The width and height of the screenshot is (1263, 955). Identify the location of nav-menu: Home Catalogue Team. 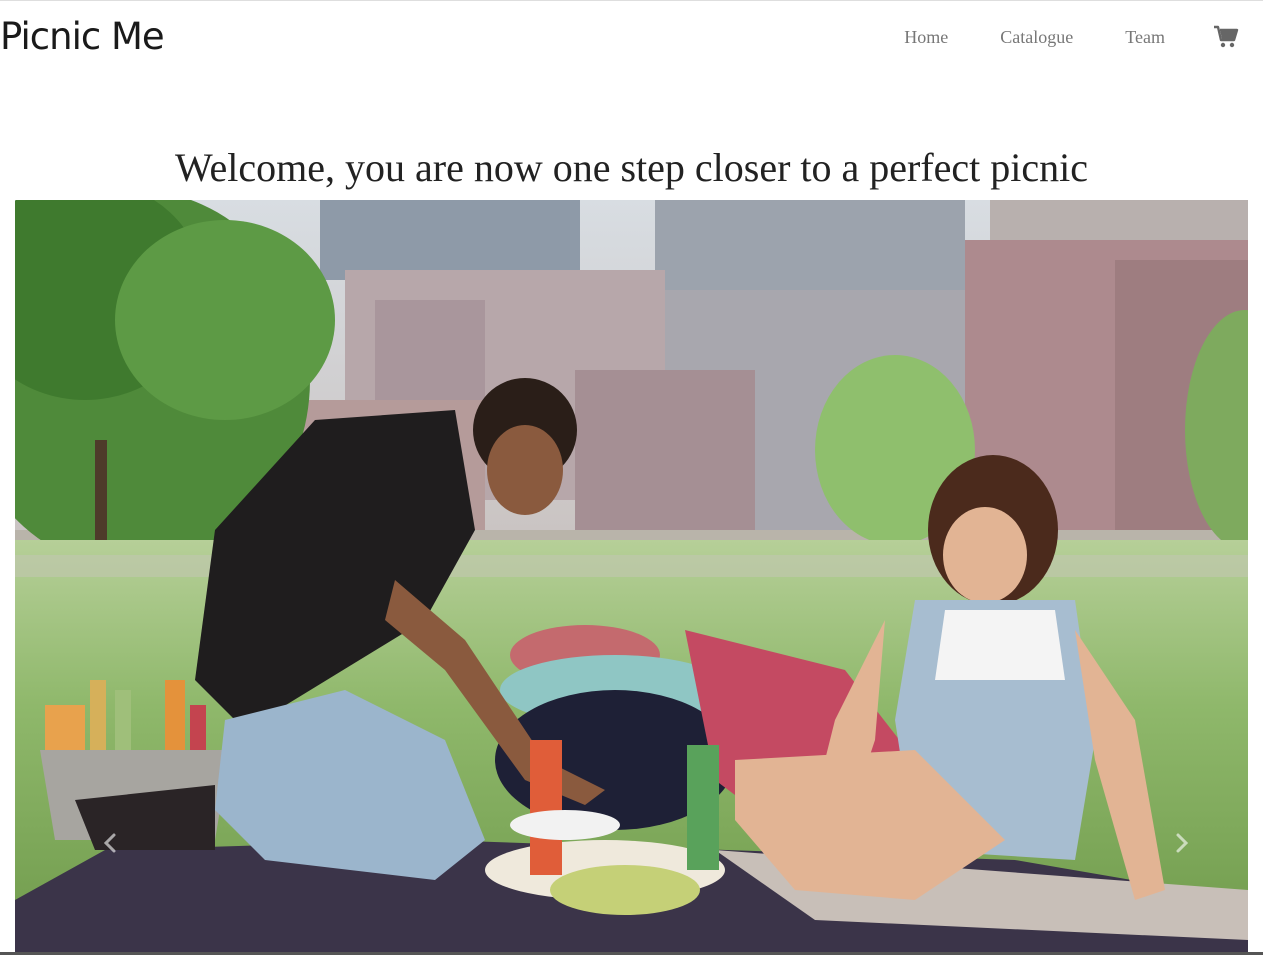
(1034, 37).